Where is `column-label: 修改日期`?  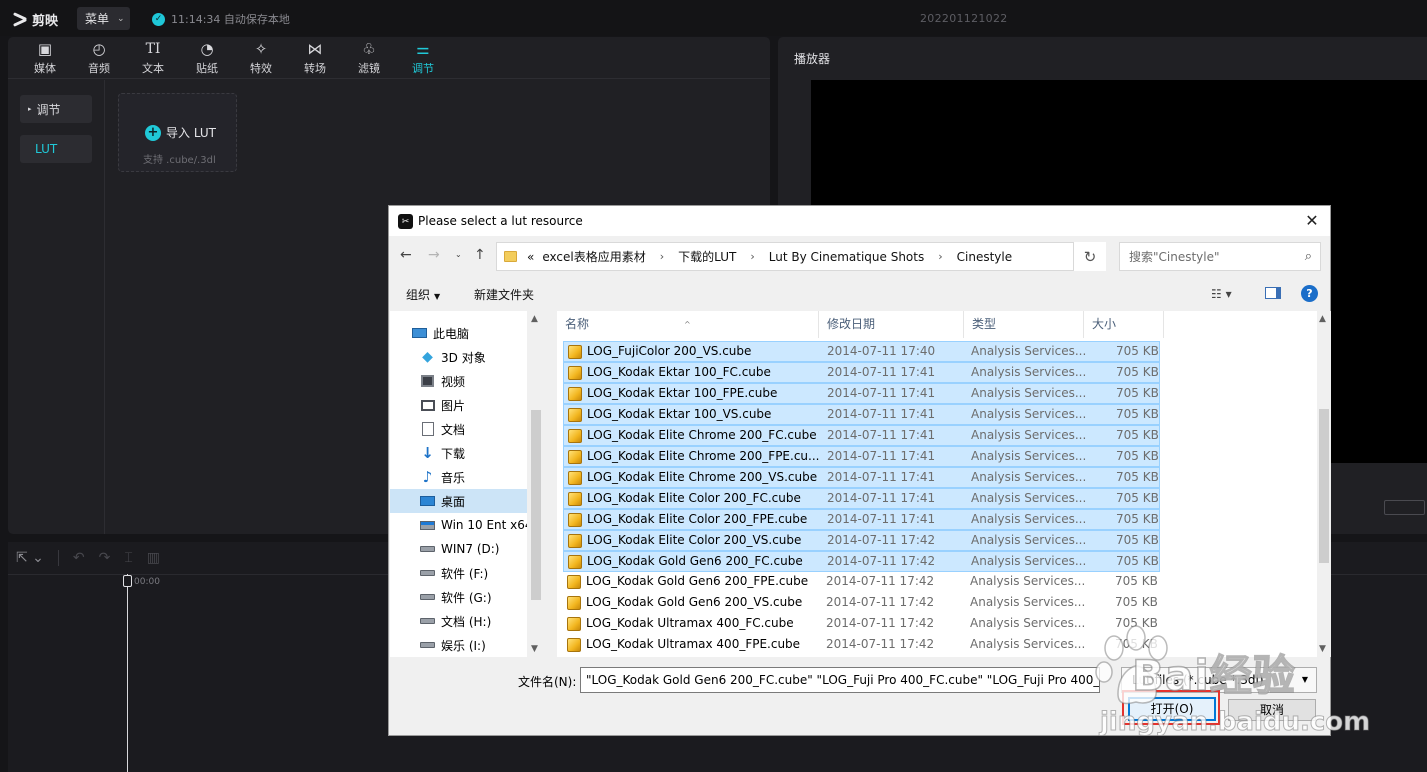
column-label: 修改日期 is located at coordinates (851, 324).